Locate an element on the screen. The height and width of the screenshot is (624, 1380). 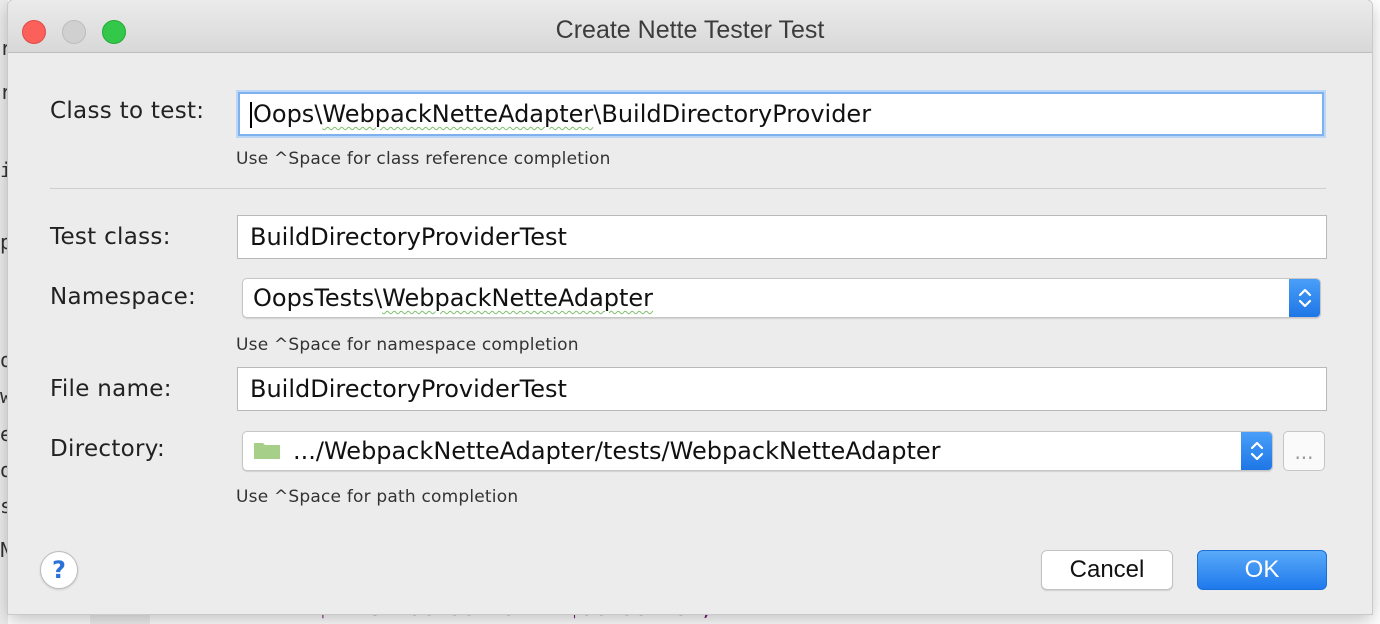
text-caret is located at coordinates (251, 115).